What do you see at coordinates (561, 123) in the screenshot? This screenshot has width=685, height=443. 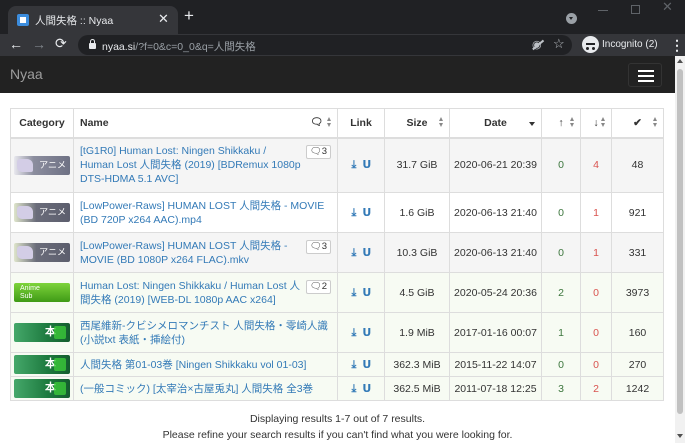 I see `header-seeders: ↑` at bounding box center [561, 123].